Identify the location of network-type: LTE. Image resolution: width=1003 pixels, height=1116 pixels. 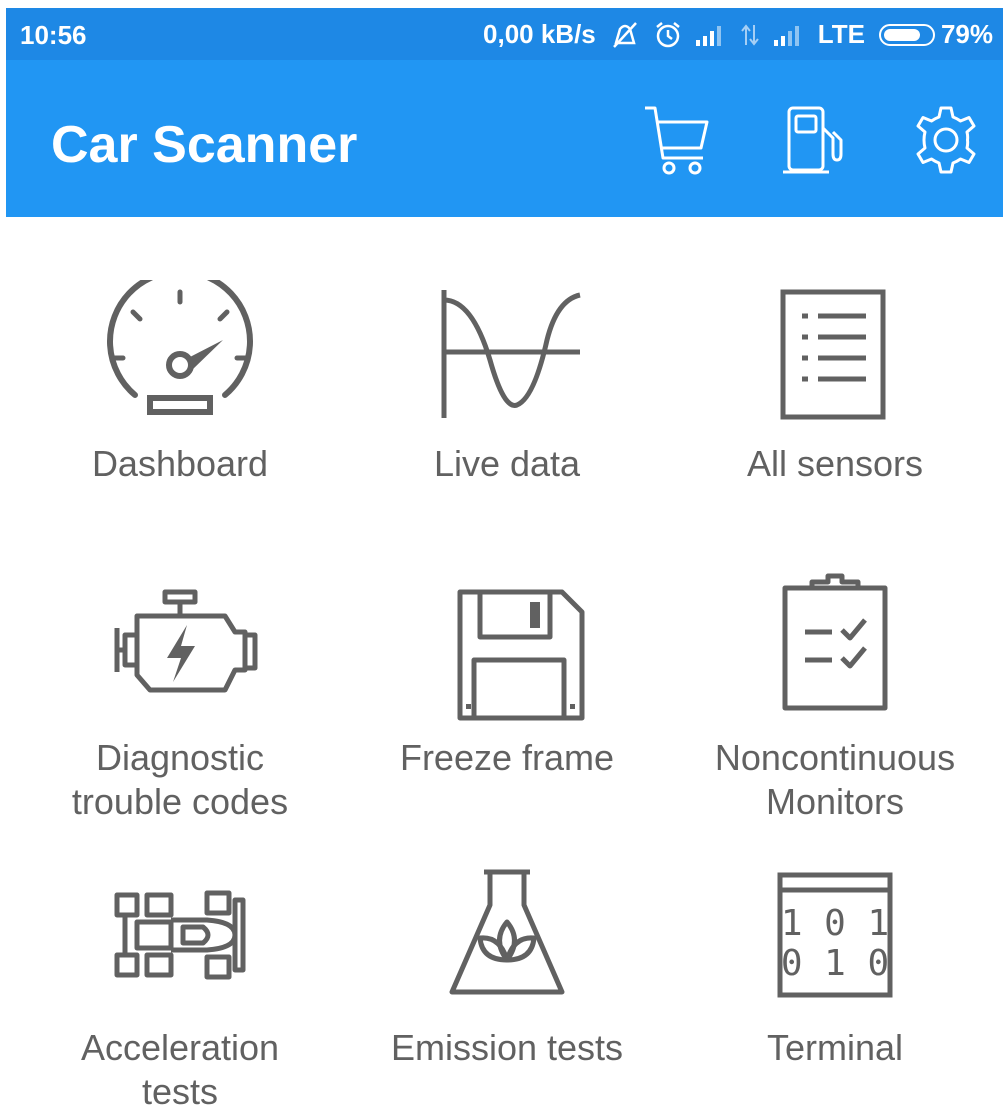
(841, 34).